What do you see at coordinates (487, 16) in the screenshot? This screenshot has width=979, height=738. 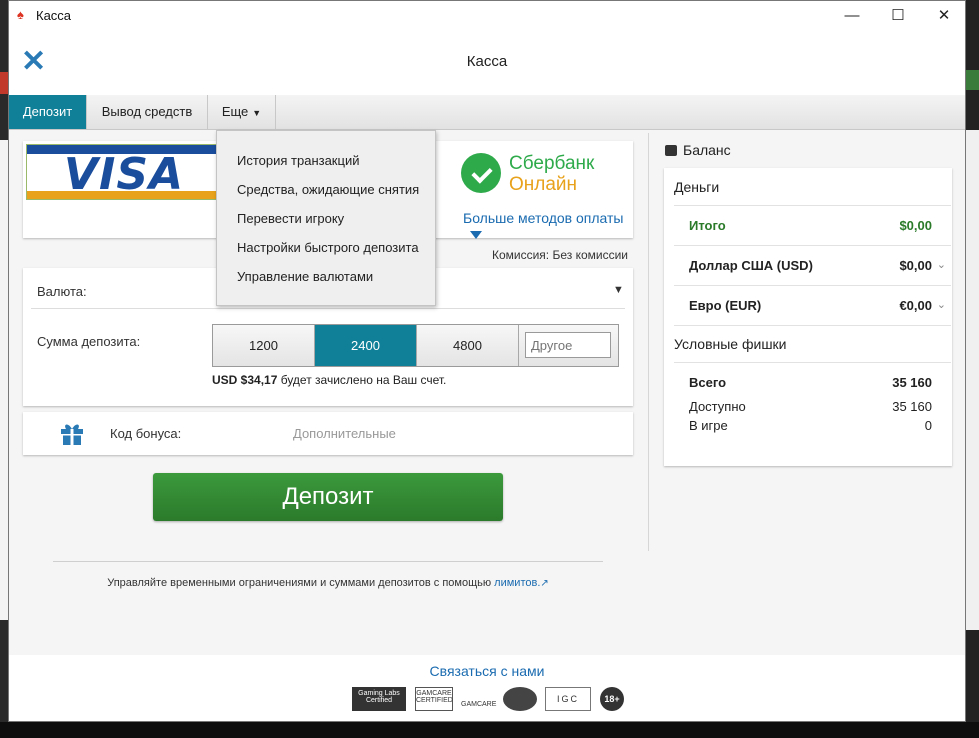 I see `title-bar: ♠ Касса — ☐ ✕` at bounding box center [487, 16].